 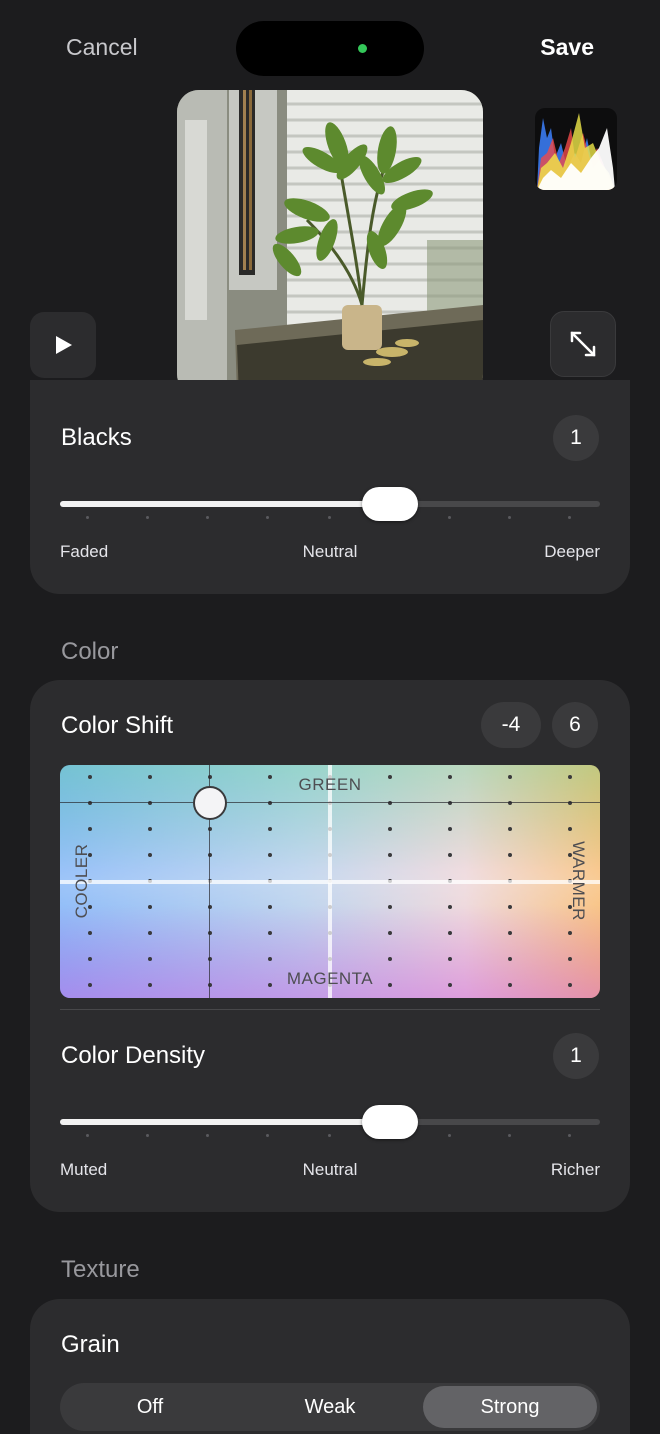 I want to click on histogram-icon, so click(x=576, y=149).